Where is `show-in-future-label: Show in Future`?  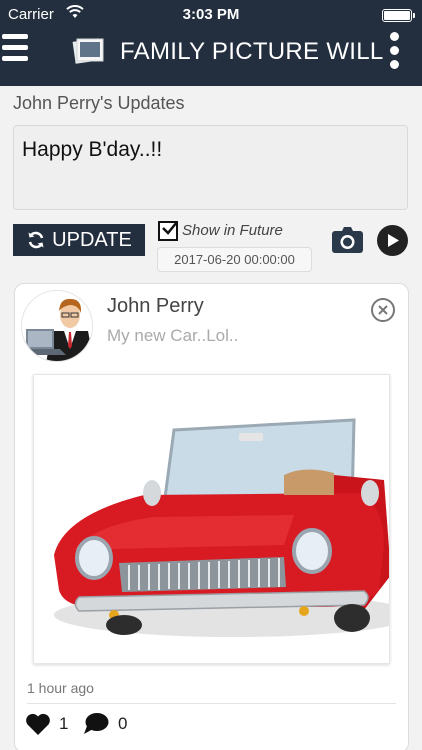 show-in-future-label: Show in Future is located at coordinates (232, 230).